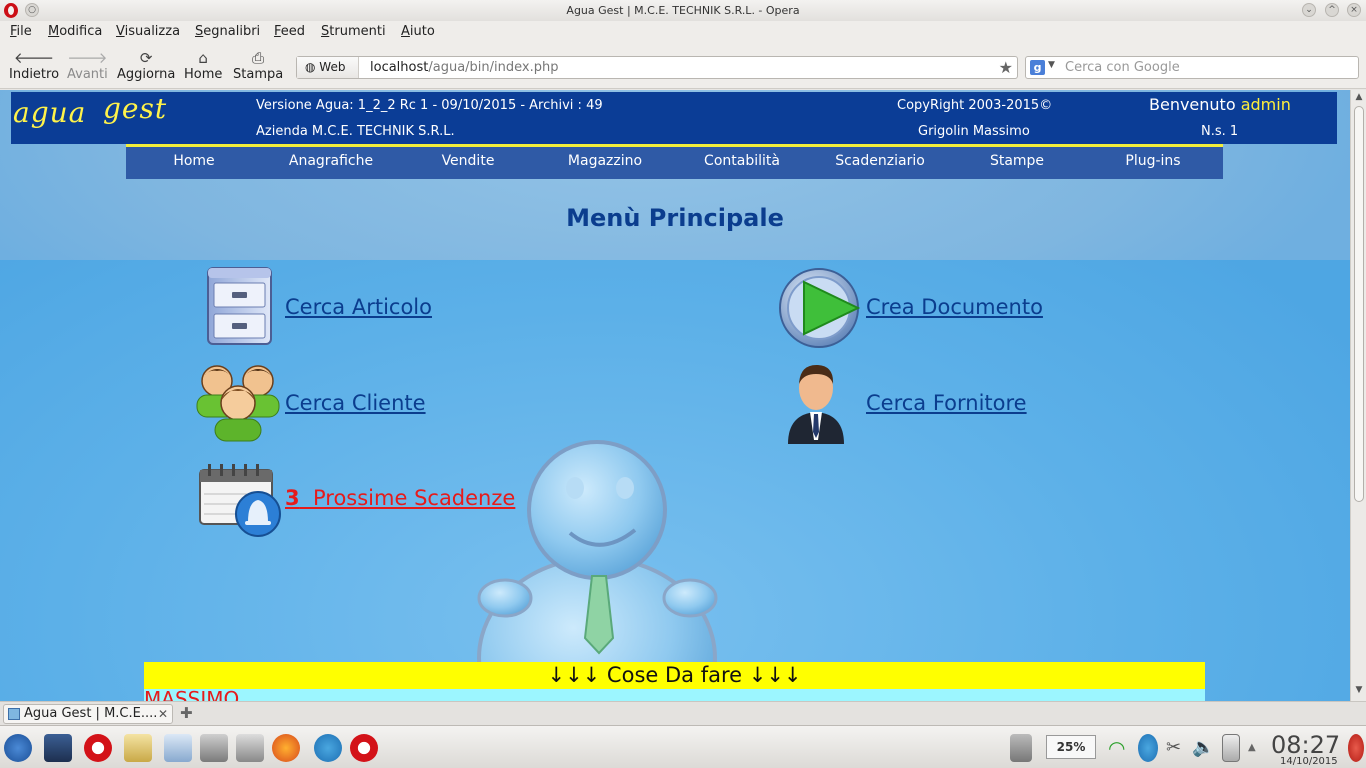 This screenshot has height=768, width=1366. Describe the element at coordinates (214, 748) in the screenshot. I see `tools-icon` at that location.